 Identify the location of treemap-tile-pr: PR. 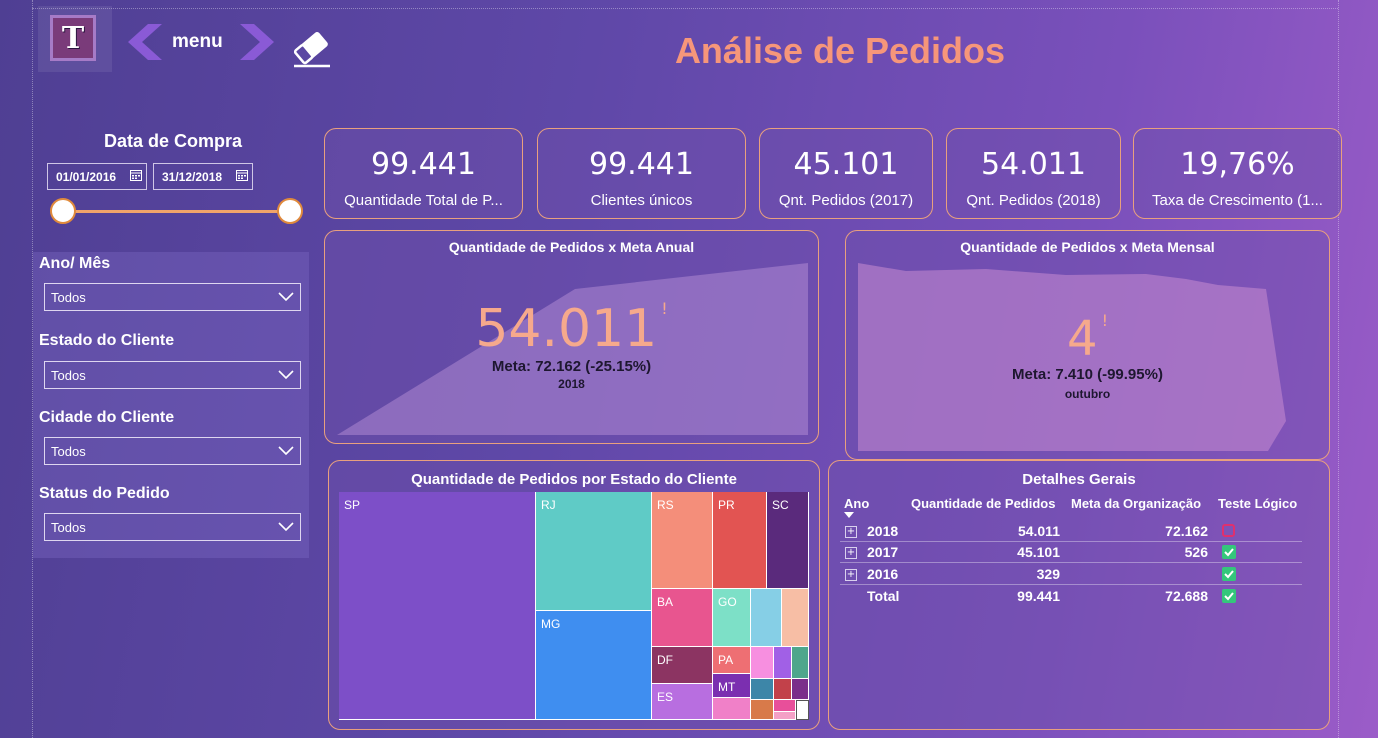
(740, 540).